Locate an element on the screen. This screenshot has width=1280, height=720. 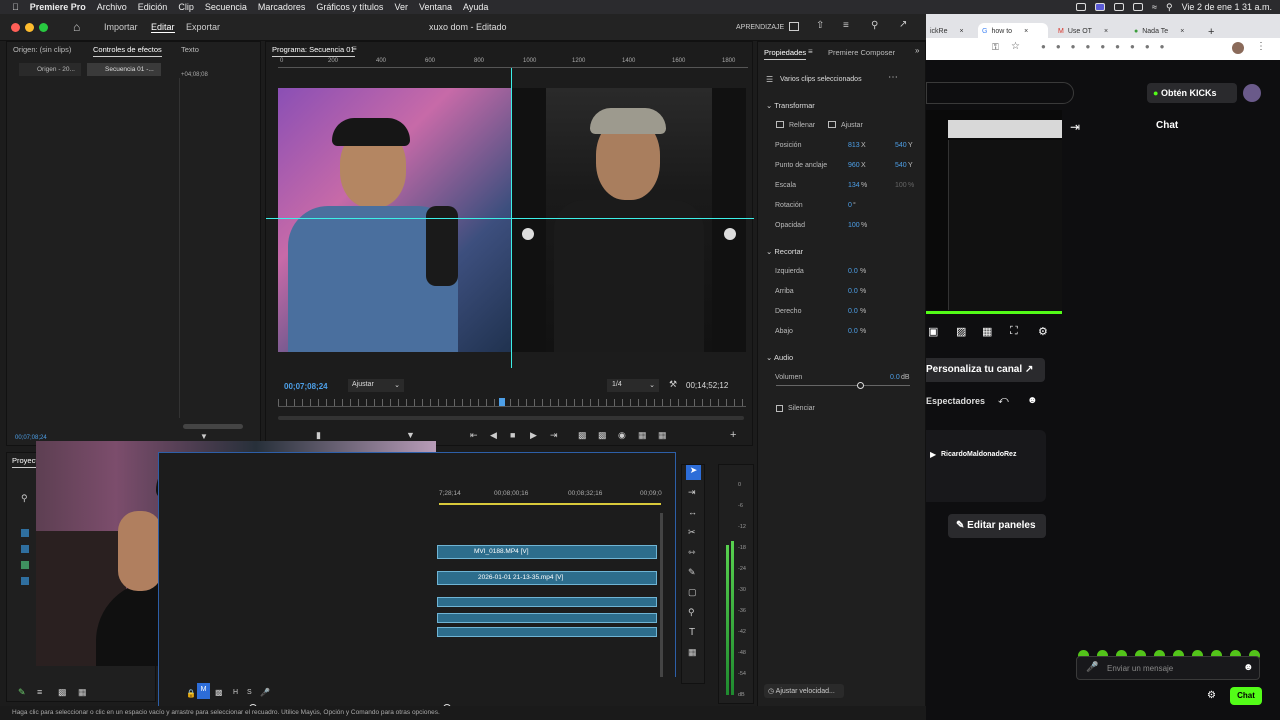
crop-top-value: 0.0 is located at coordinates (853, 291).